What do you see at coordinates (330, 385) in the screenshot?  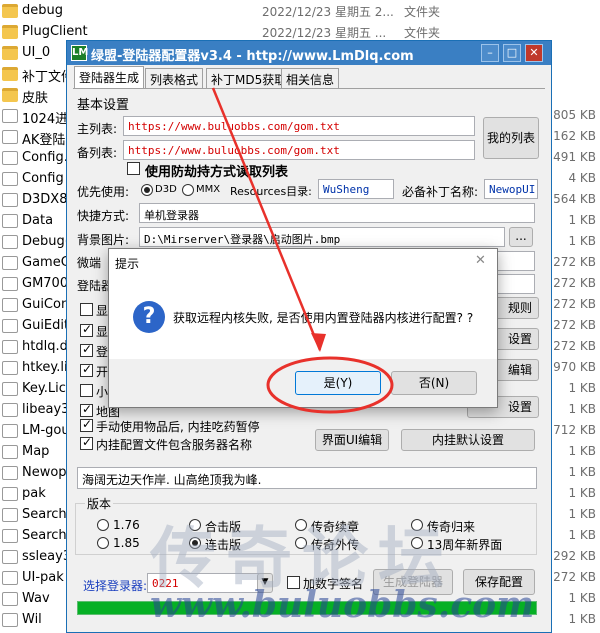 I see `annotation-circle` at bounding box center [330, 385].